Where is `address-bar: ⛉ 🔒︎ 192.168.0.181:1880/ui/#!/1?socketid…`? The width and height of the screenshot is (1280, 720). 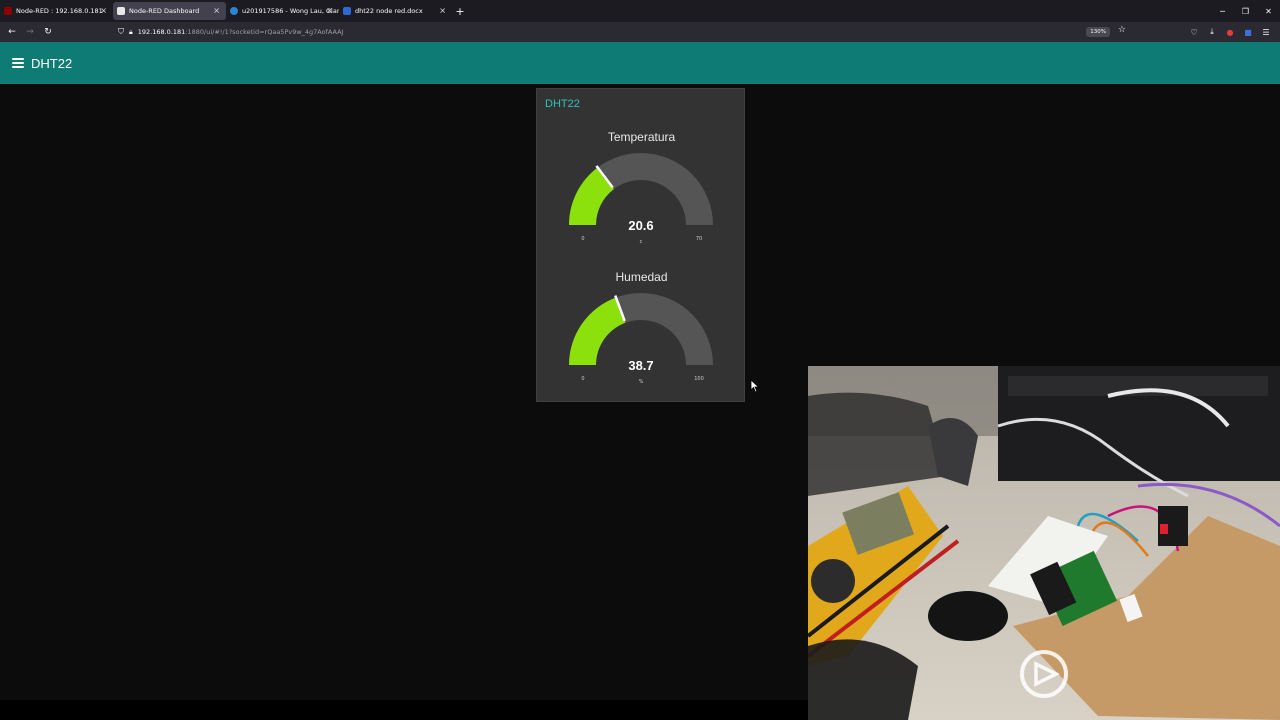 address-bar: ⛉ 🔒︎ 192.168.0.181:1880/ui/#!/1?socketid… is located at coordinates (623, 32).